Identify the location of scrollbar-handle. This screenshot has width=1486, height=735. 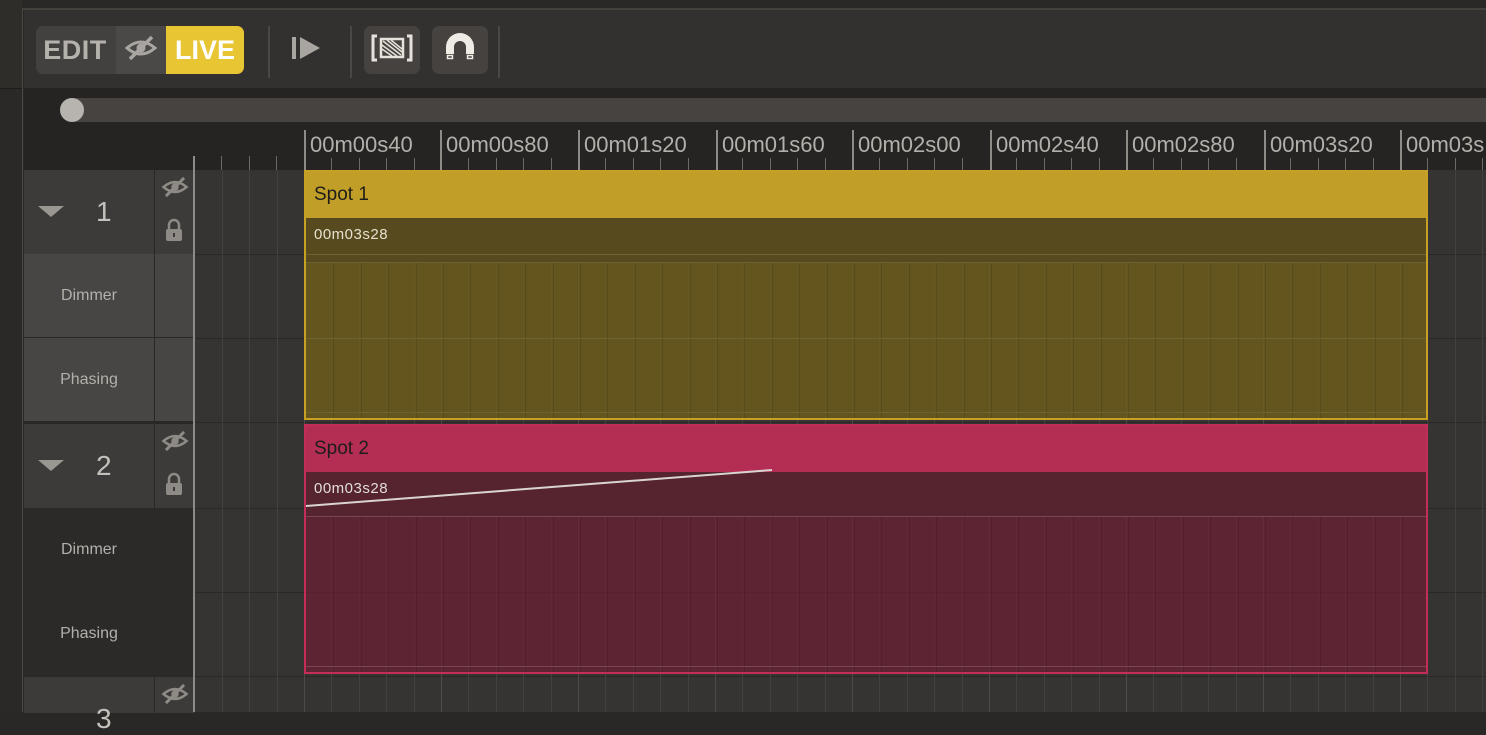
(72, 110).